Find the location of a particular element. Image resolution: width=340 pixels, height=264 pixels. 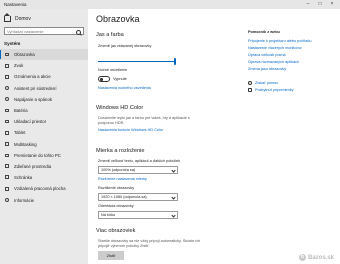

help-link-multiple-monitors: Nastavenie viacerých monitorov is located at coordinates (275, 48).